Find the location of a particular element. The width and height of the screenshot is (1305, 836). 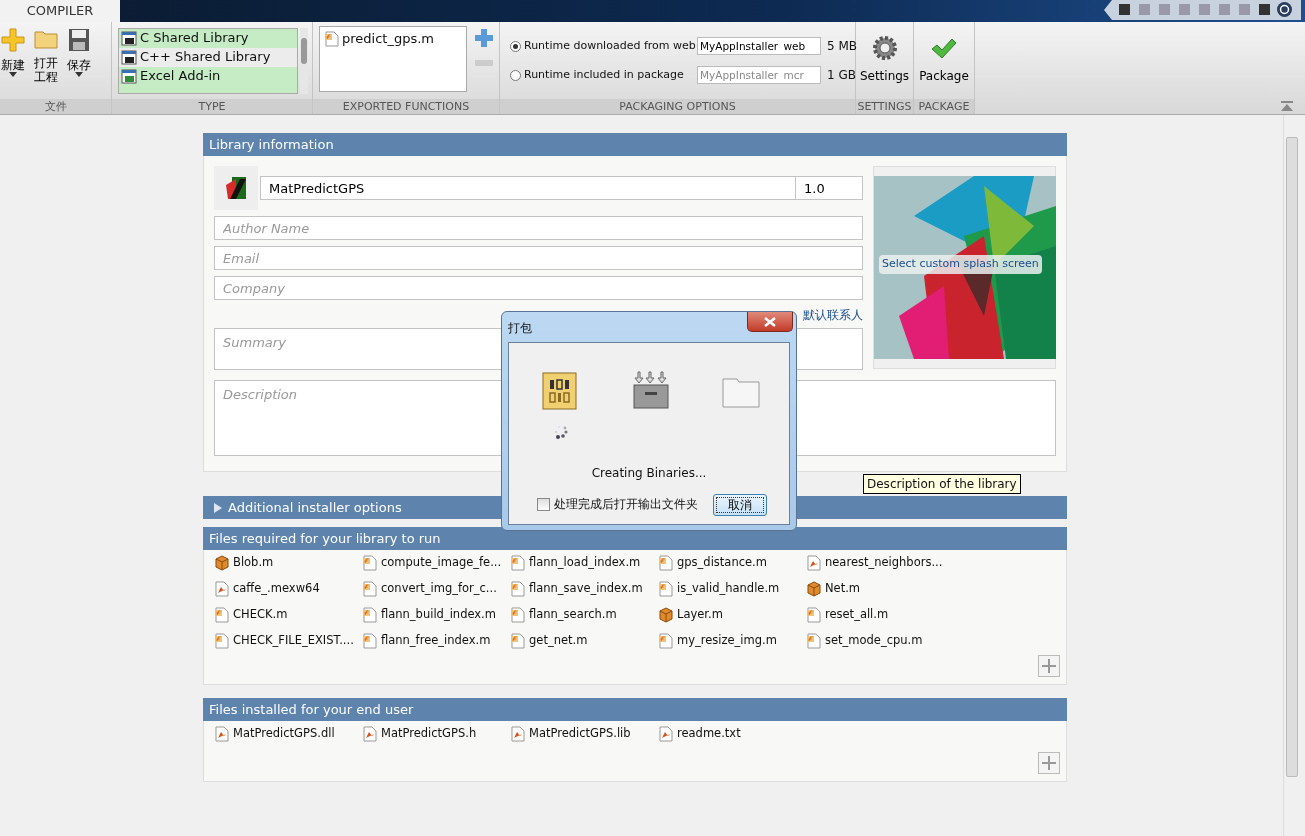

dialog-title: 打包 is located at coordinates (520, 328).